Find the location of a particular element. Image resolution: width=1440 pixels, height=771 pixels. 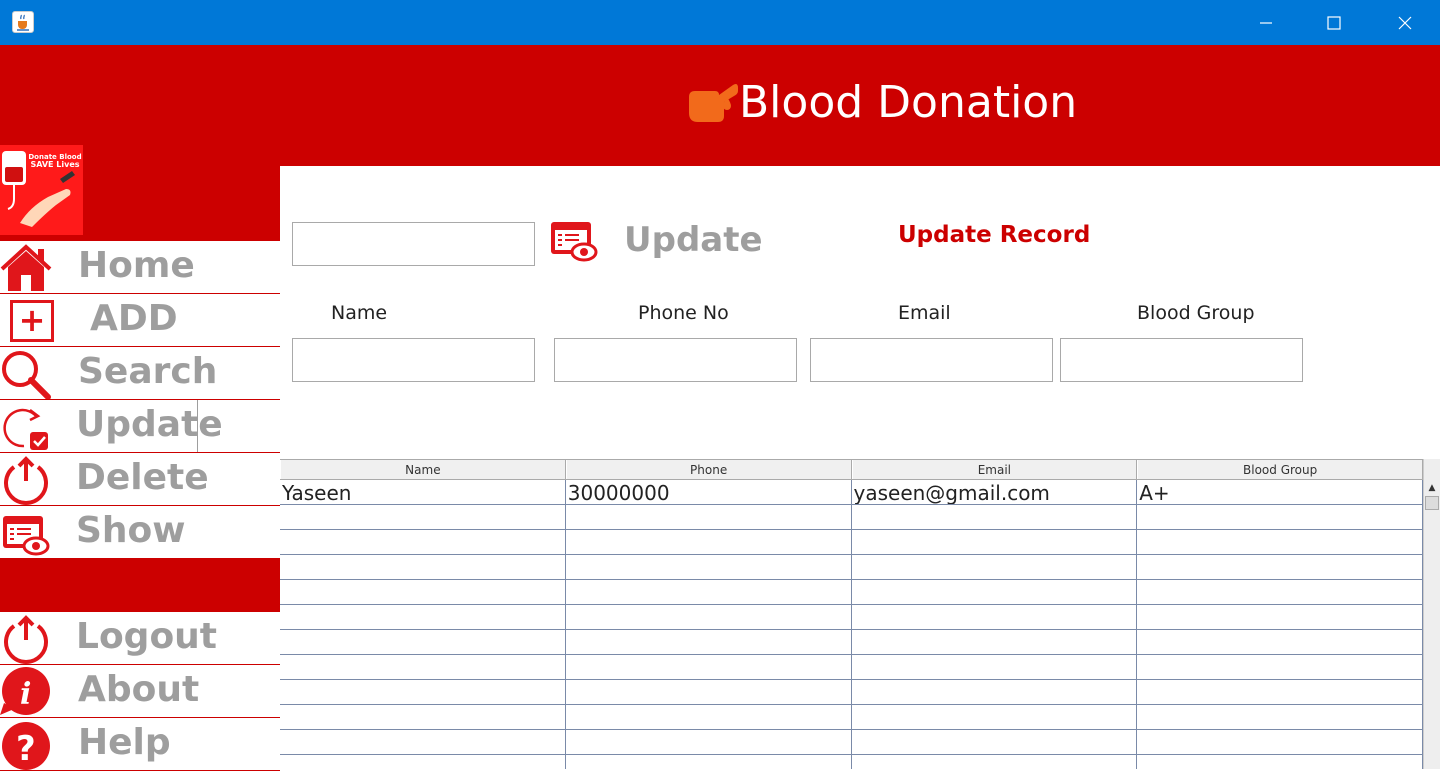

sidebar-item-home: Home is located at coordinates (140, 267).